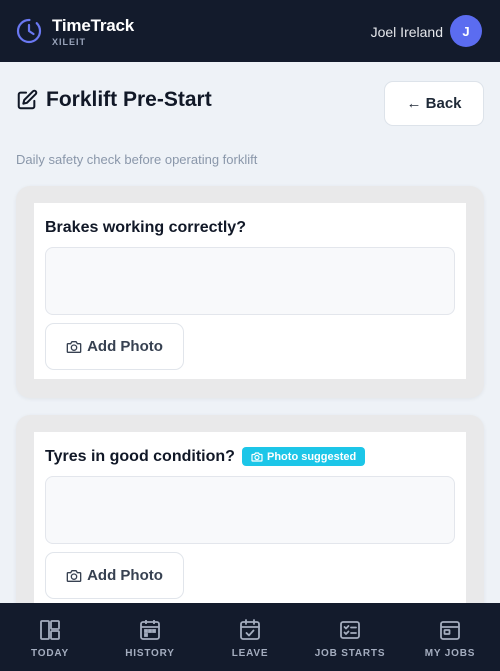  What do you see at coordinates (312, 456) in the screenshot?
I see `badge-label: Photo suggested` at bounding box center [312, 456].